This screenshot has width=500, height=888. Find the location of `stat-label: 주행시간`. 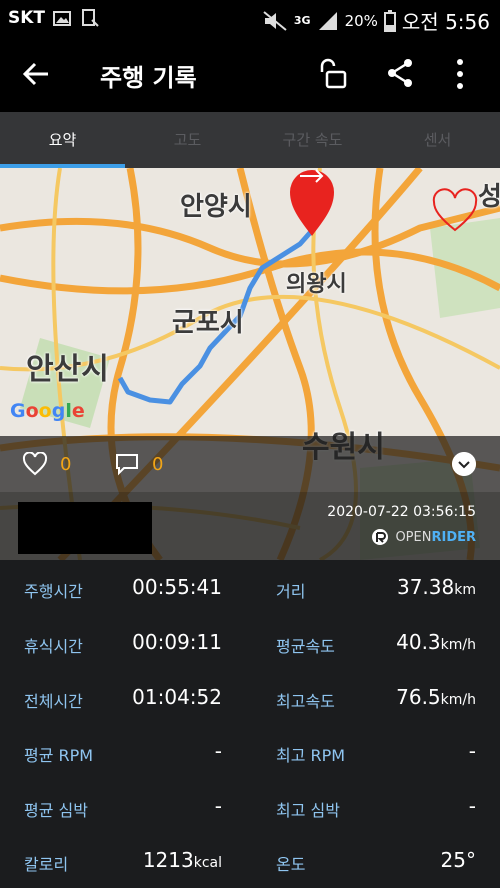

stat-label: 주행시간 is located at coordinates (53, 591).